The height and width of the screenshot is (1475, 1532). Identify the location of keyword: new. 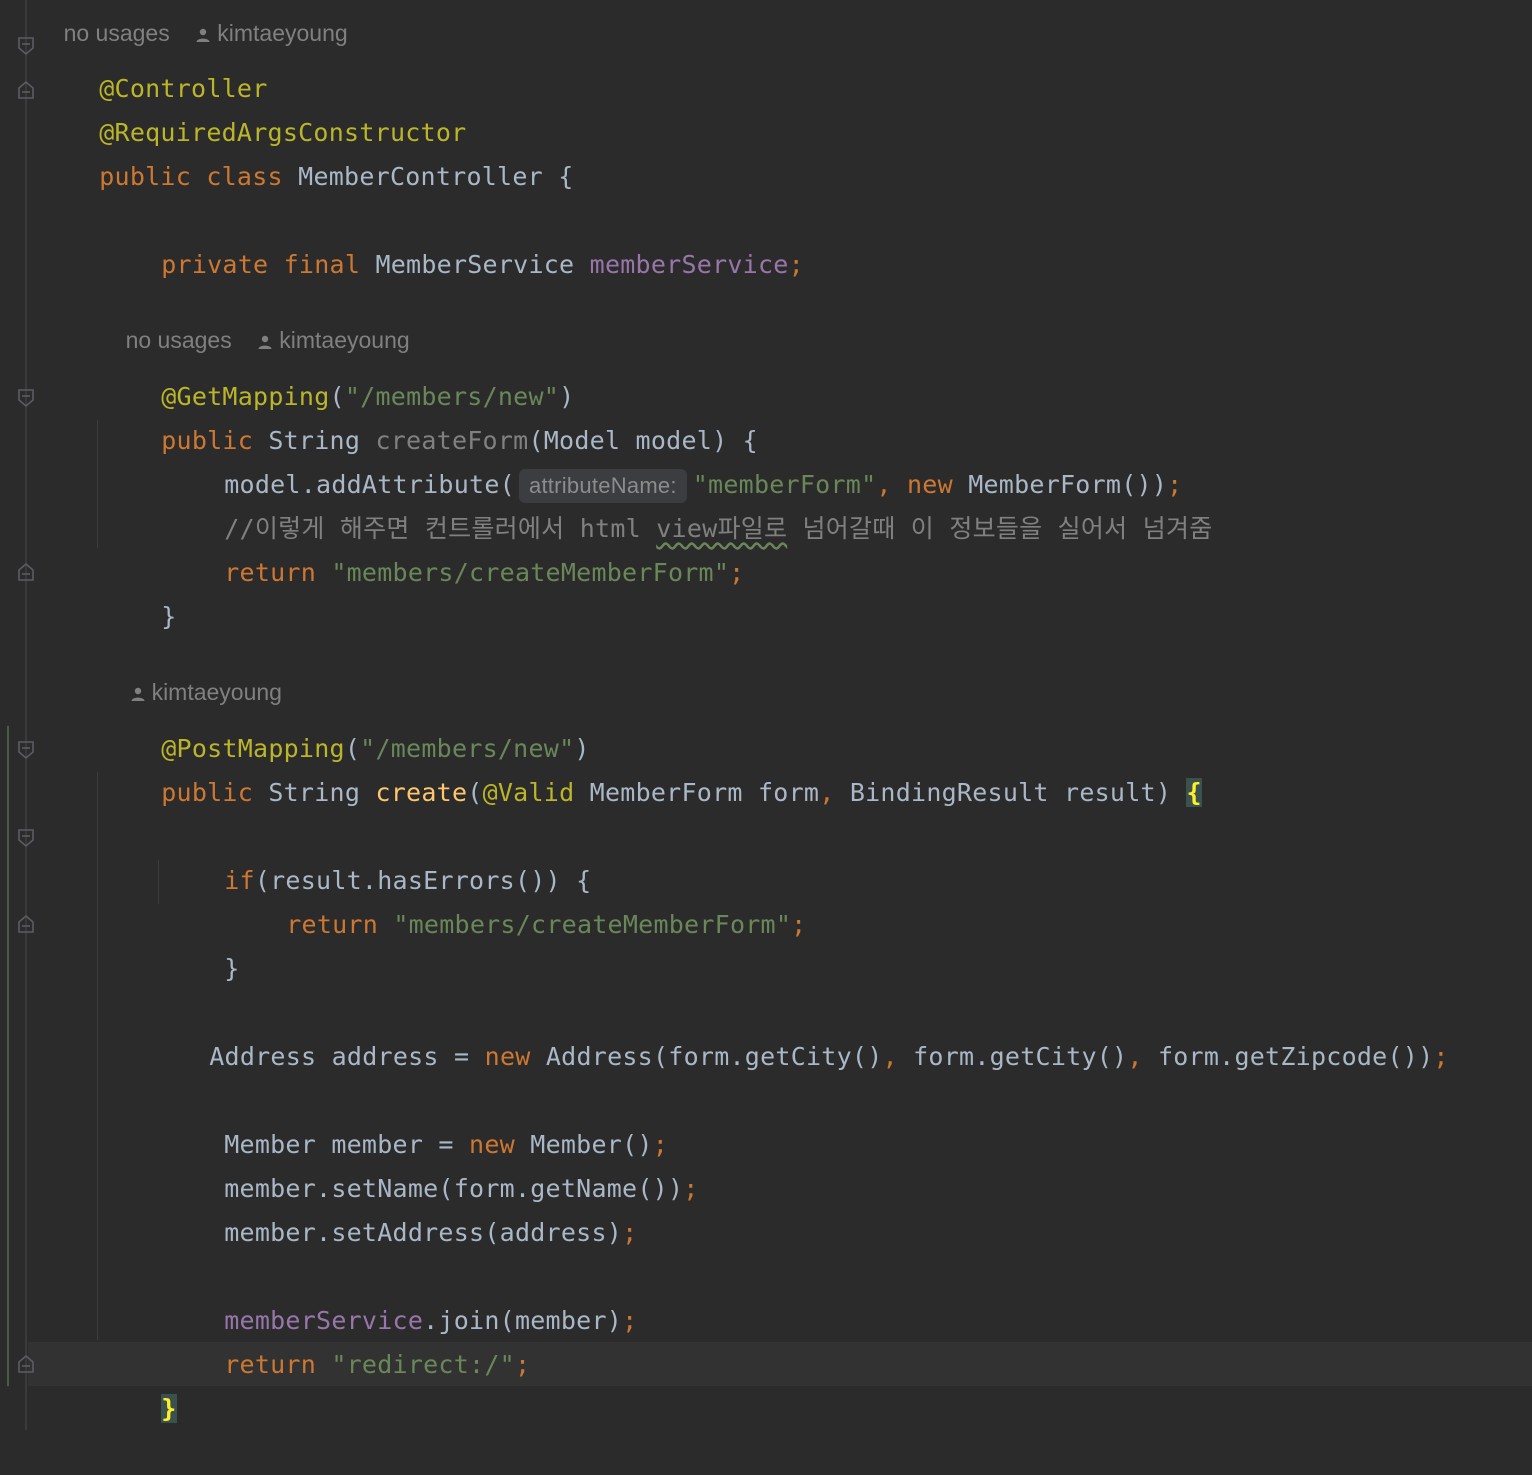
(515, 1056).